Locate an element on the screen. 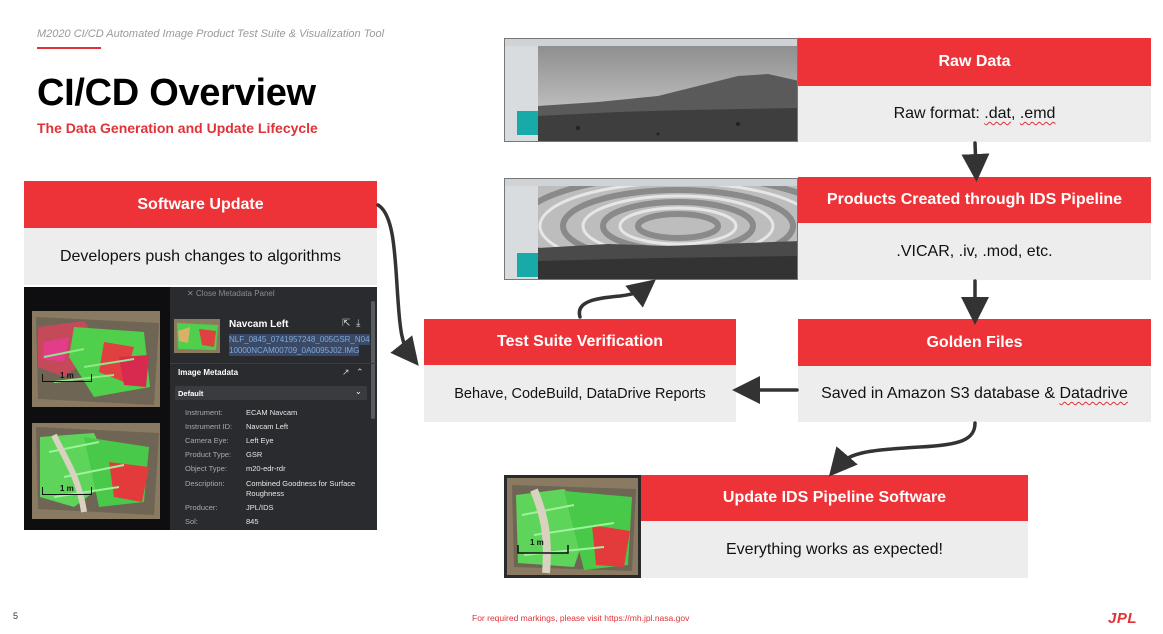 This screenshot has height=634, width=1163. arrow-golden-to-update is located at coordinates (902, 449).